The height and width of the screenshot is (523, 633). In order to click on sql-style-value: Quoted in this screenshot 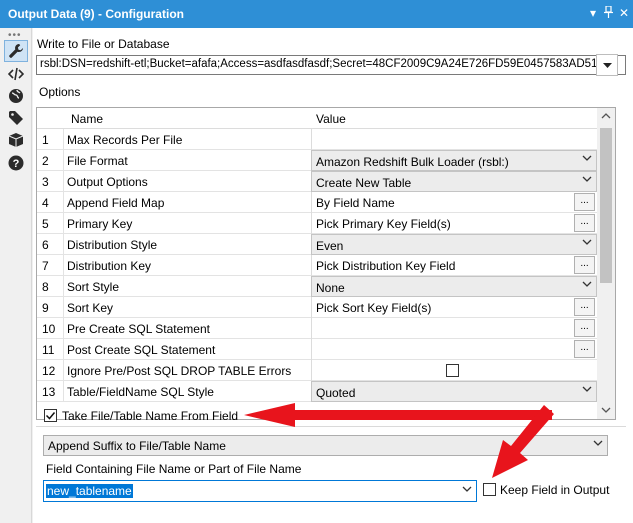, I will do `click(336, 393)`.